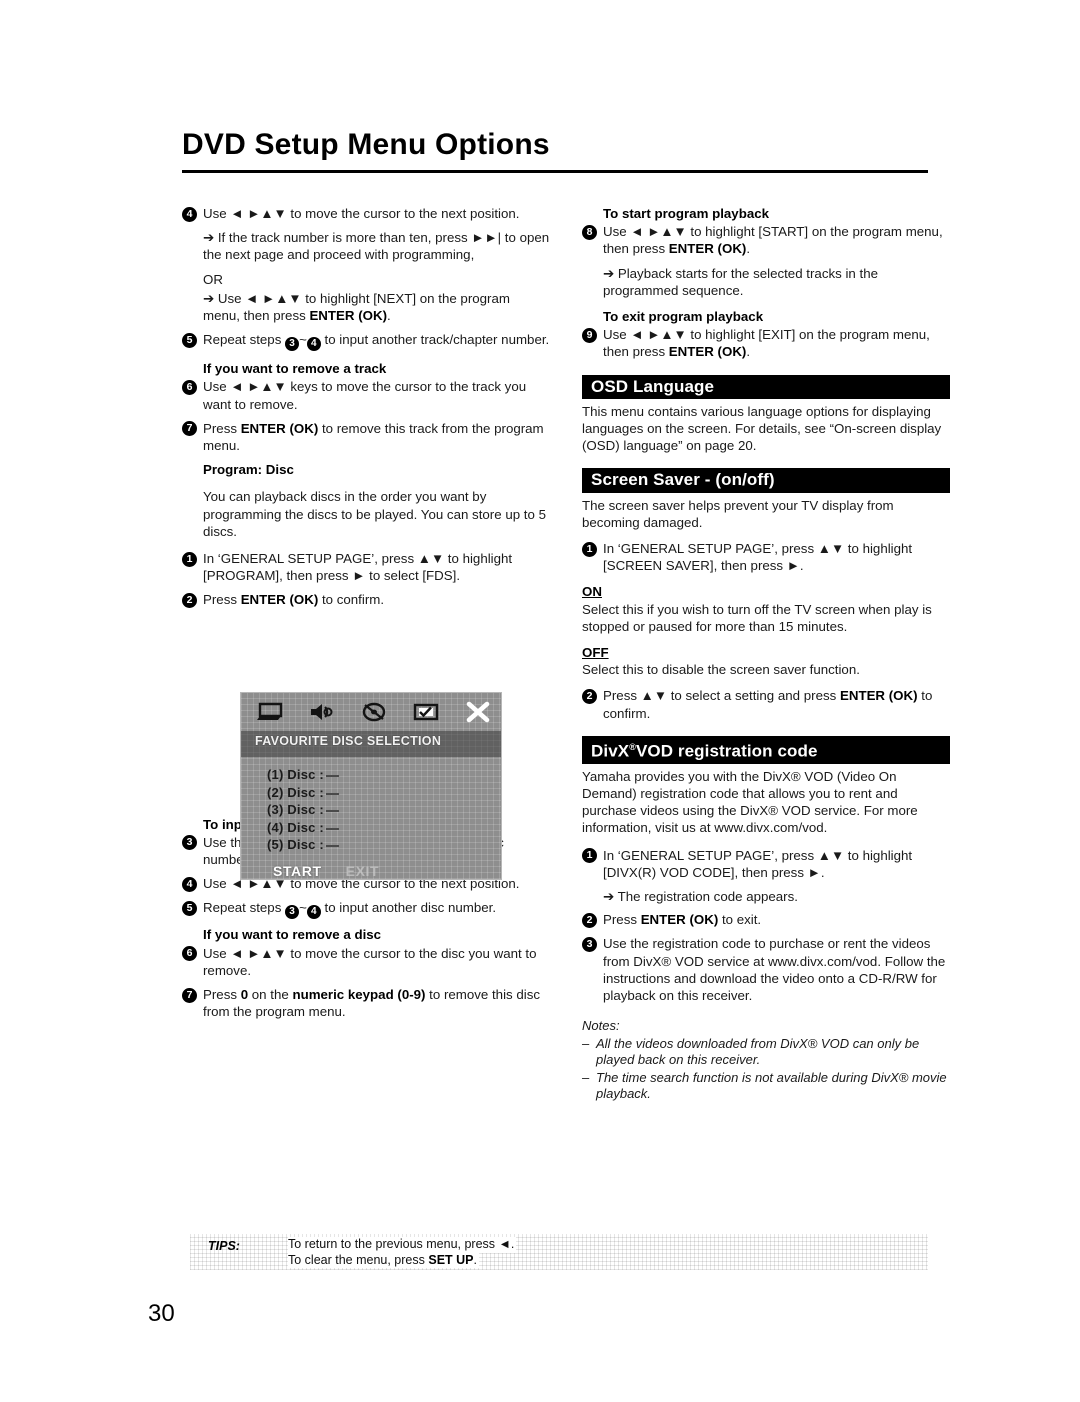 The image size is (1080, 1402). What do you see at coordinates (766, 591) in the screenshot?
I see `option-on-label: ON` at bounding box center [766, 591].